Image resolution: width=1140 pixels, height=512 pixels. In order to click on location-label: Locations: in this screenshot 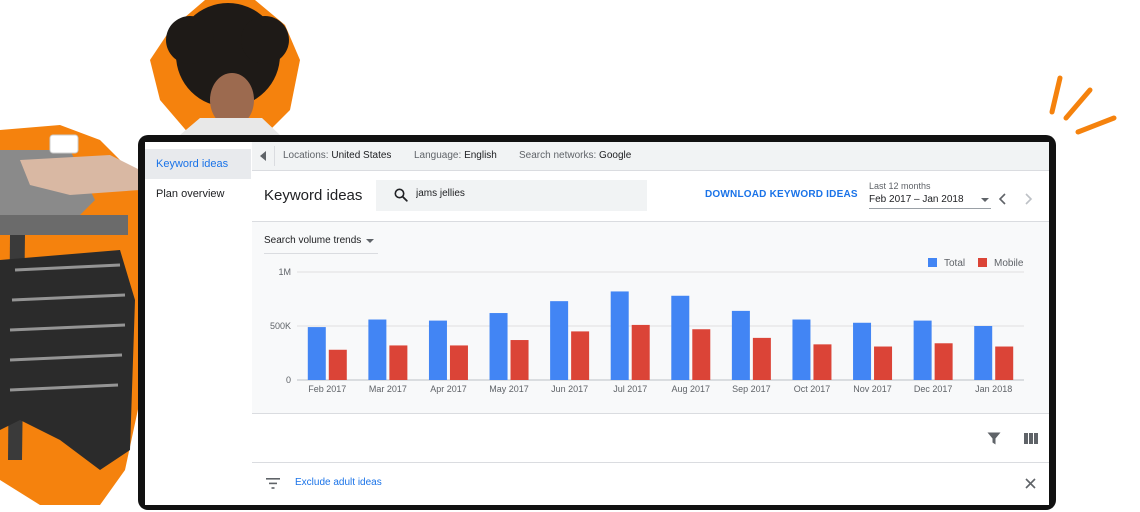, I will do `click(306, 155)`.